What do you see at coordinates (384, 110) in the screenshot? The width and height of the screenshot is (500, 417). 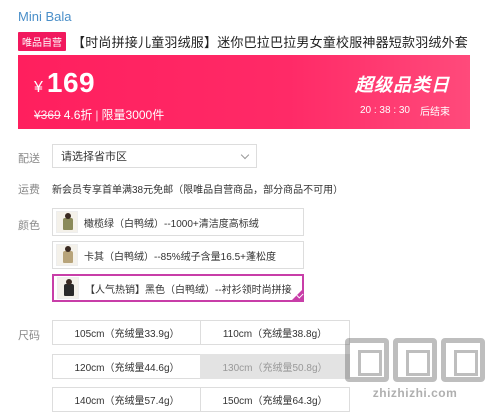 I see `countdown-value: 20 : 38 : 30` at bounding box center [384, 110].